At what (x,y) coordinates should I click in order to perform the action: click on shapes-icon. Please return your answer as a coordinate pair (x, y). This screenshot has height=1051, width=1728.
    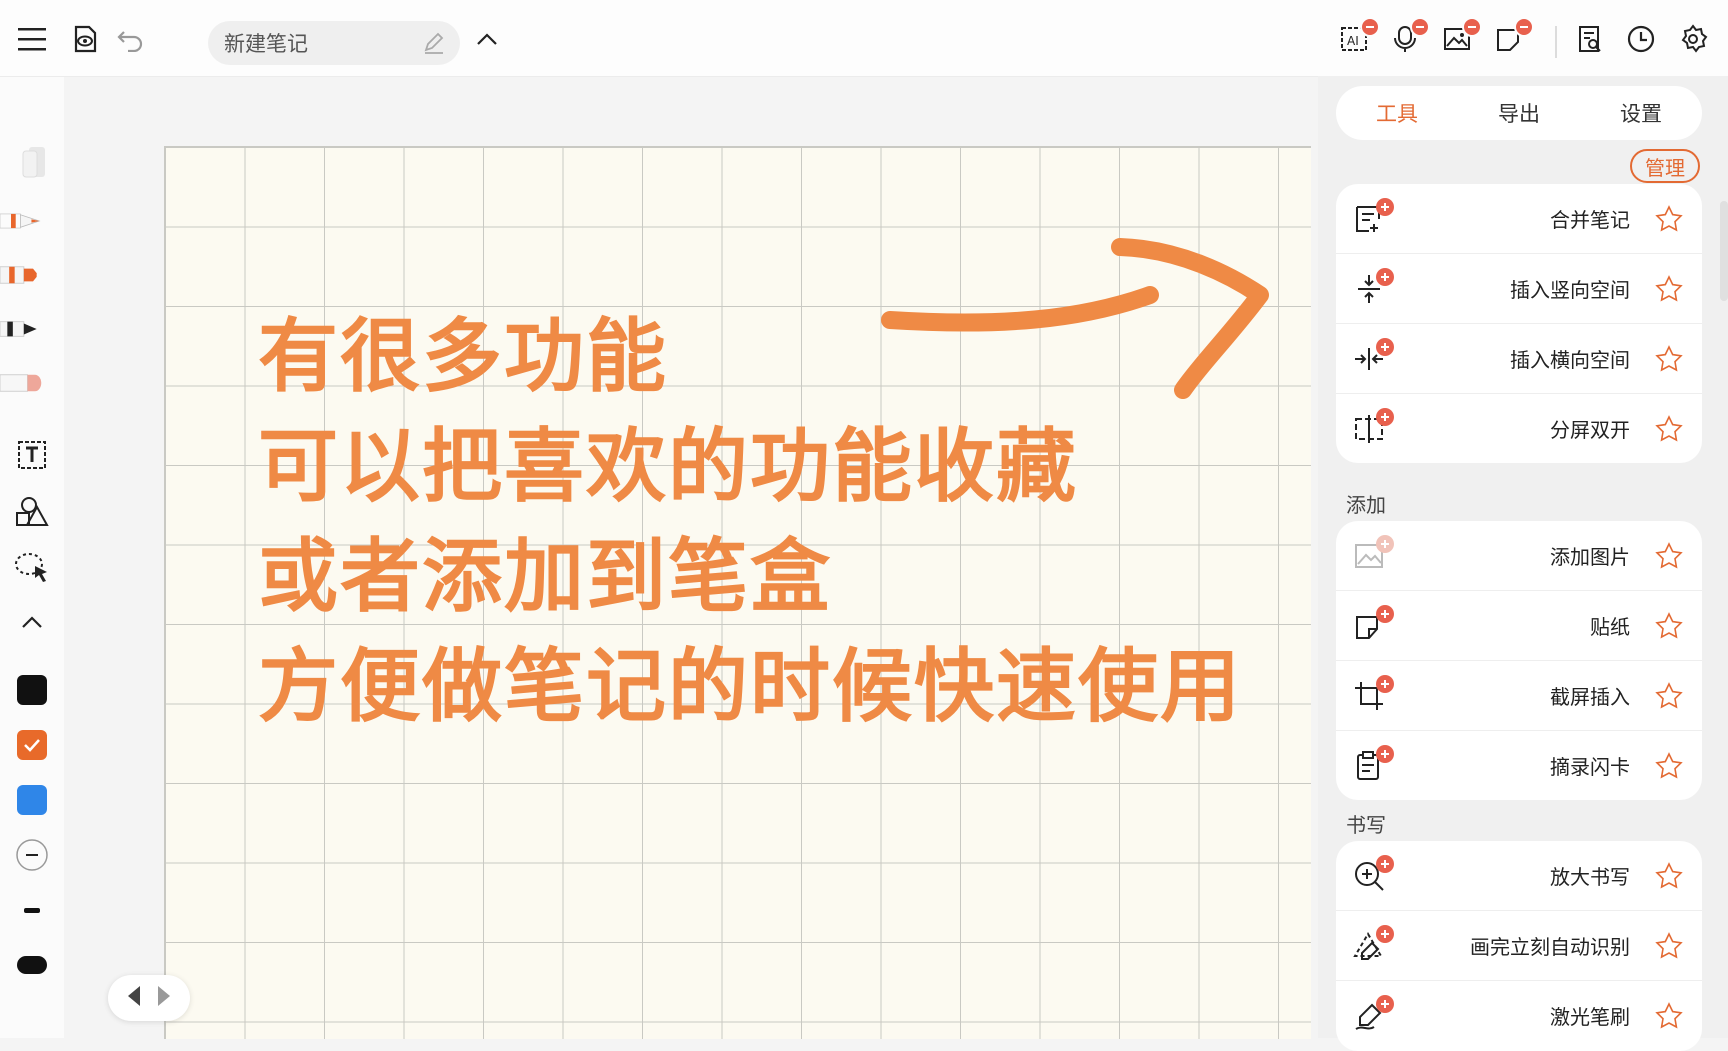
    Looking at the image, I should click on (32, 511).